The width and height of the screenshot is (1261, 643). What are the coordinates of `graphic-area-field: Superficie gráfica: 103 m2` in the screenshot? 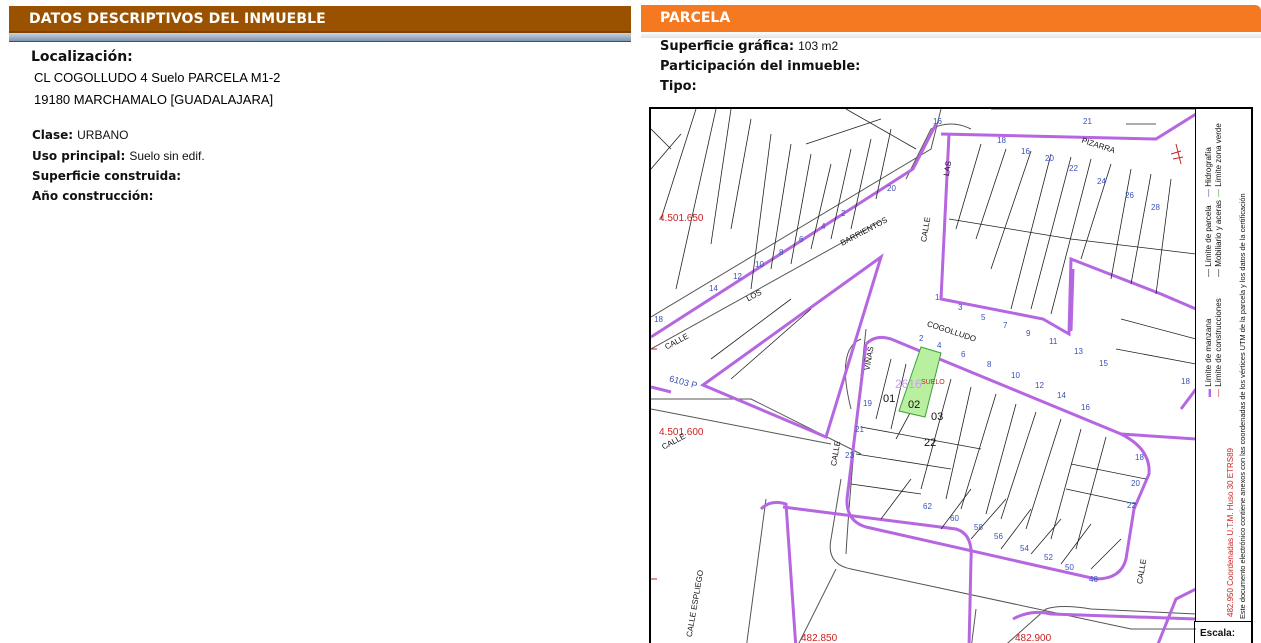 It's located at (749, 46).